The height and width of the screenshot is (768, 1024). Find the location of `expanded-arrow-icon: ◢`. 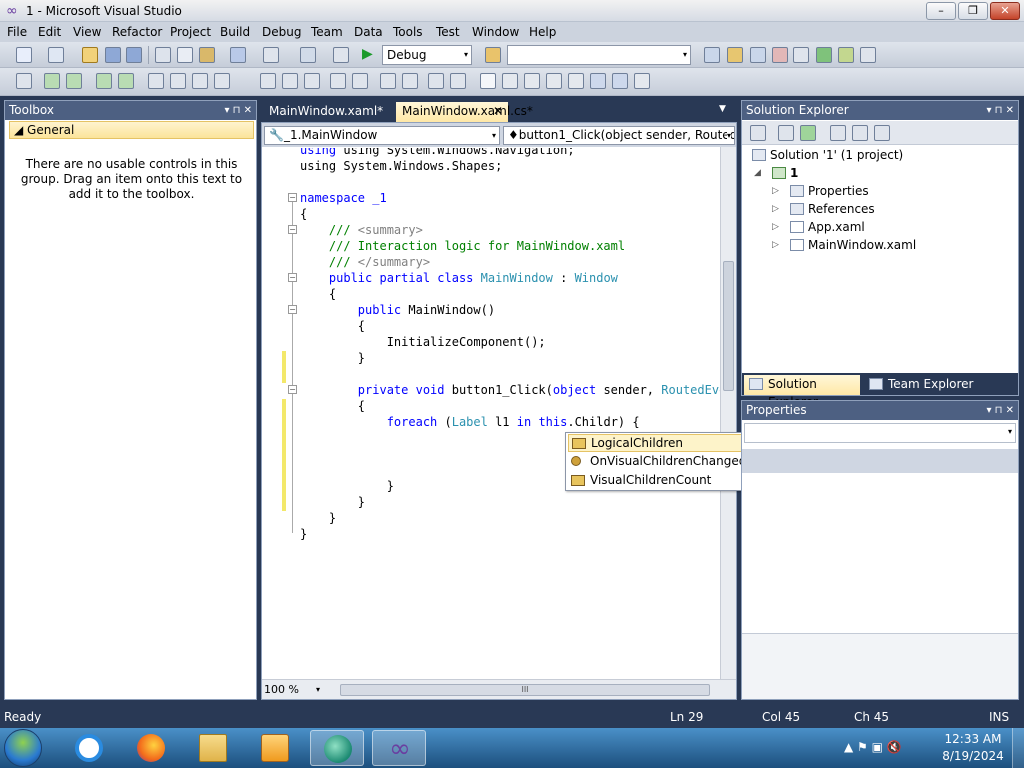

expanded-arrow-icon: ◢ is located at coordinates (757, 173).